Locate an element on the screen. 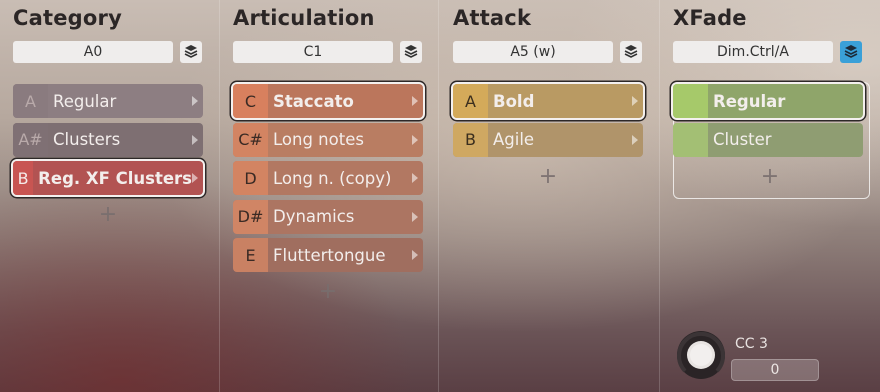 Image resolution: width=880 pixels, height=392 pixels. attack-list: A Bold B Agile is located at coordinates (548, 122).